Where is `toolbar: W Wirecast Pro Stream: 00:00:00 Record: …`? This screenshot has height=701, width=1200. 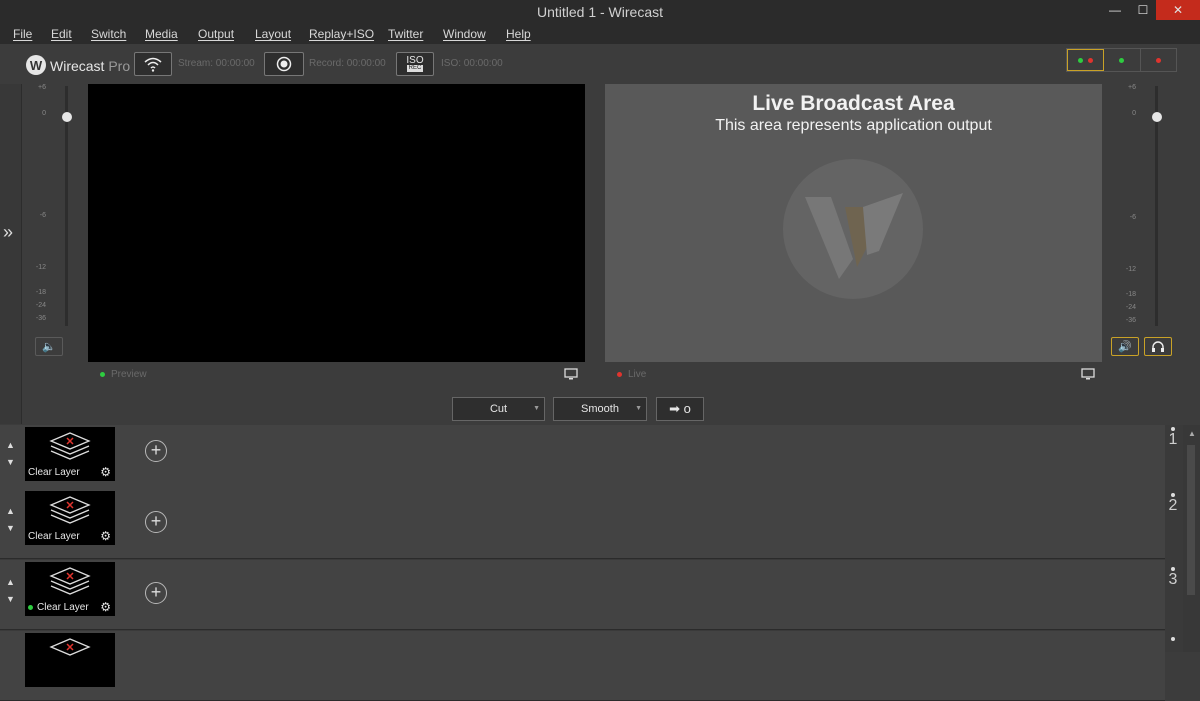 toolbar: W Wirecast Pro Stream: 00:00:00 Record: … is located at coordinates (600, 64).